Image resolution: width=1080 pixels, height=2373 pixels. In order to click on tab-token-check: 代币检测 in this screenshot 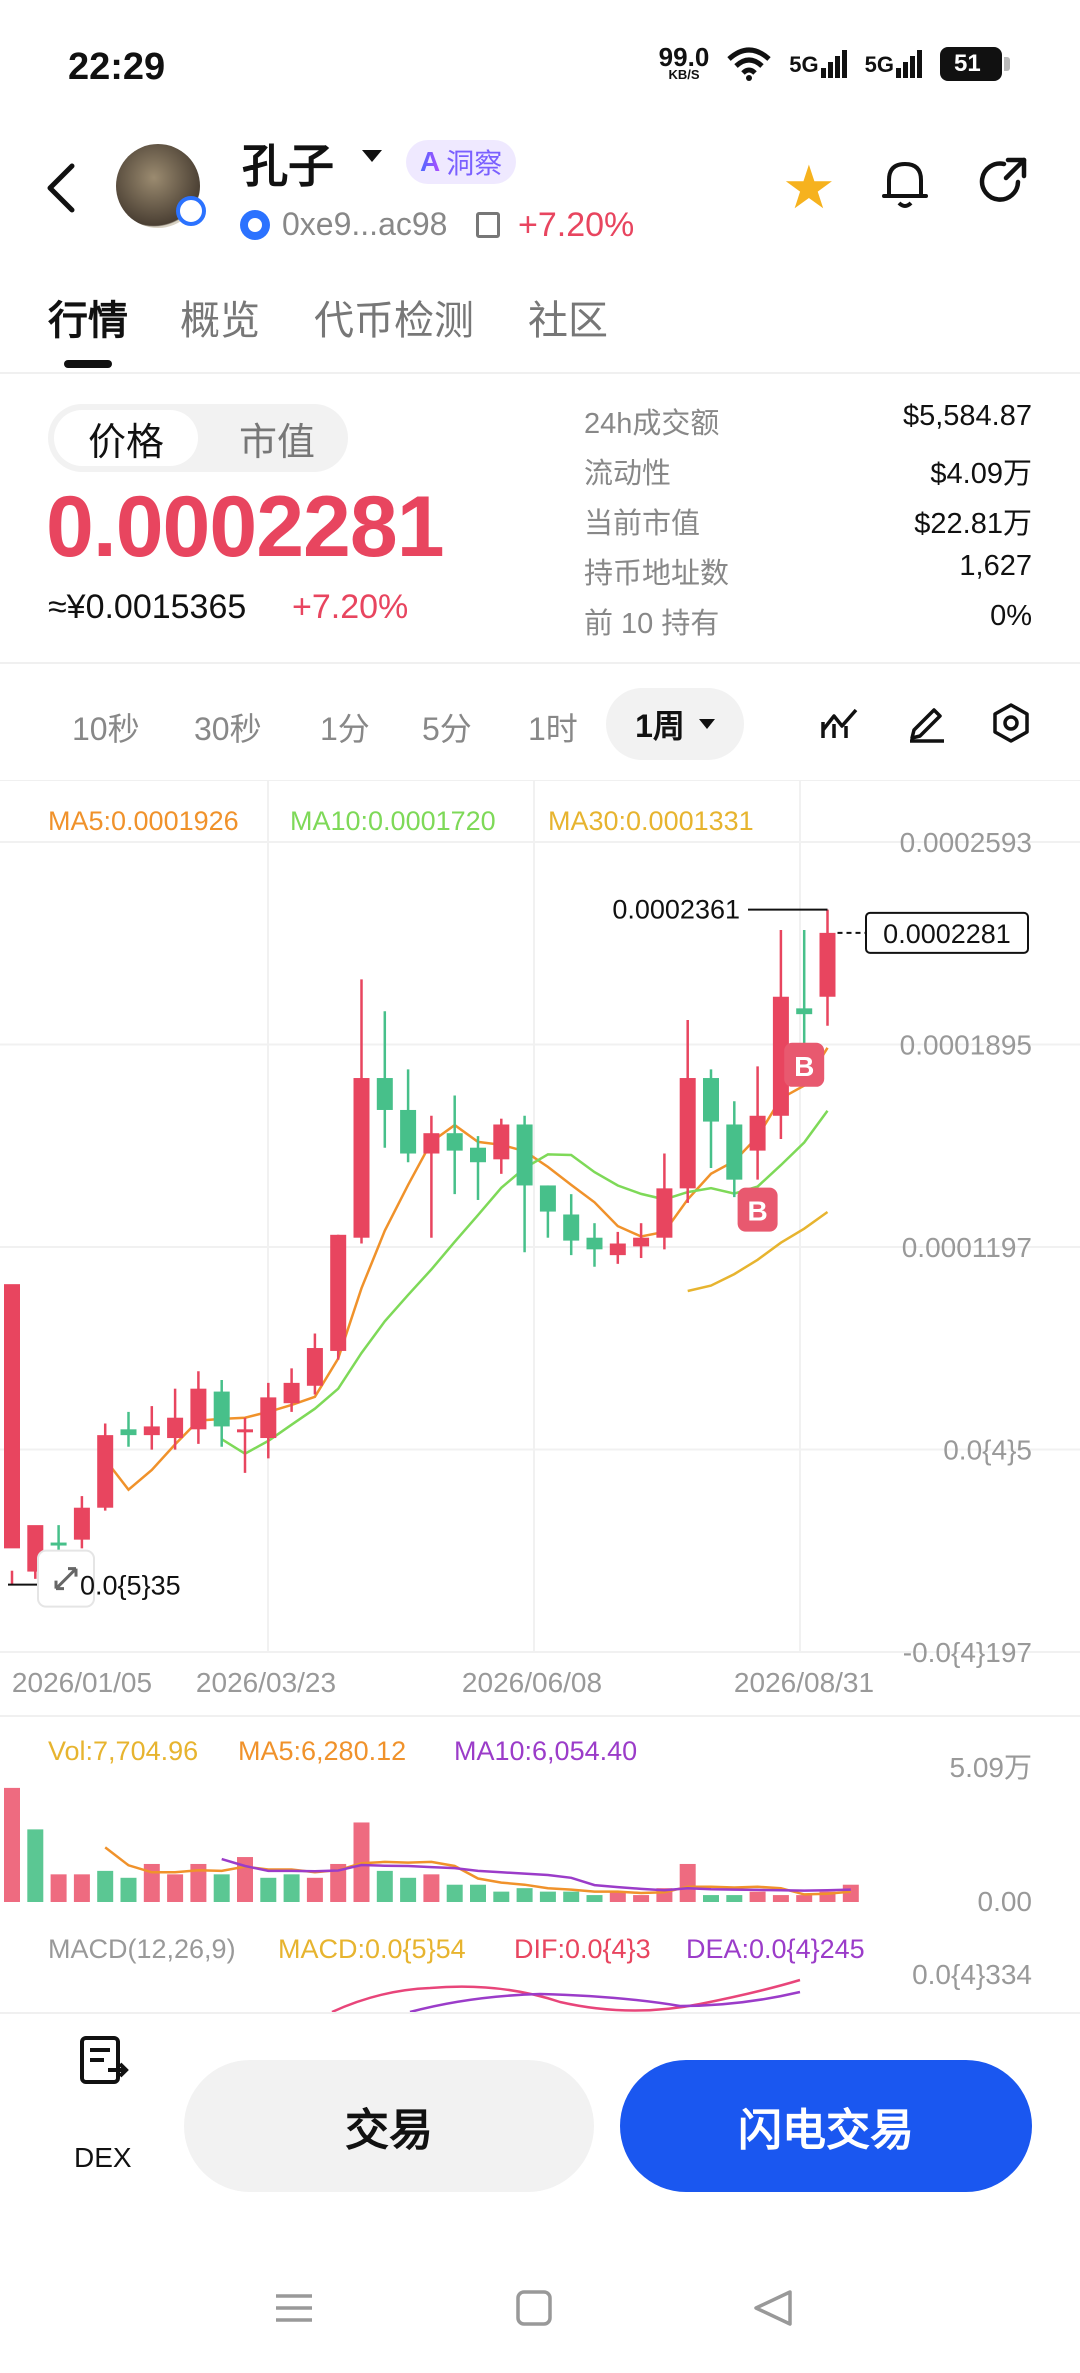, I will do `click(394, 317)`.